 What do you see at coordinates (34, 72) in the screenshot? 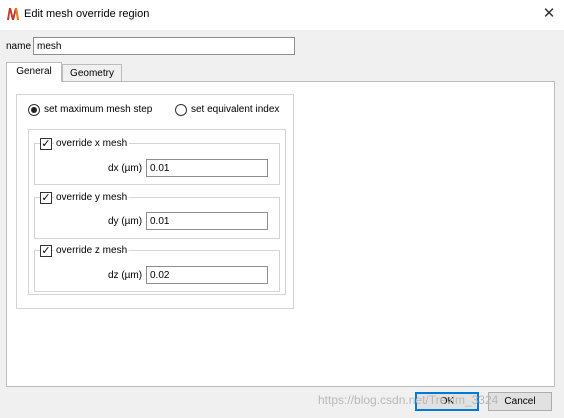
I see `tab-general: General` at bounding box center [34, 72].